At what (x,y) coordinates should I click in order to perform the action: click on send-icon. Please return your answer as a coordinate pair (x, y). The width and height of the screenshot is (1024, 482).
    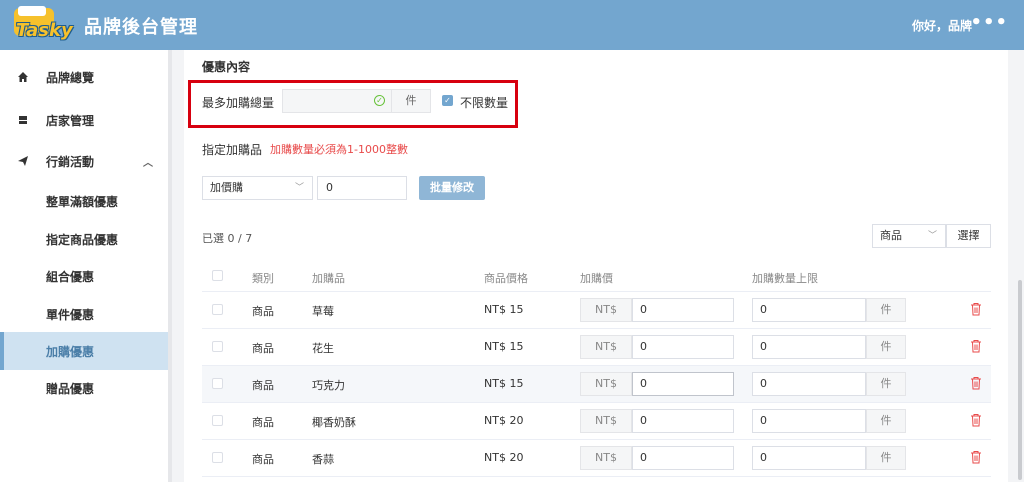
    Looking at the image, I should click on (23, 161).